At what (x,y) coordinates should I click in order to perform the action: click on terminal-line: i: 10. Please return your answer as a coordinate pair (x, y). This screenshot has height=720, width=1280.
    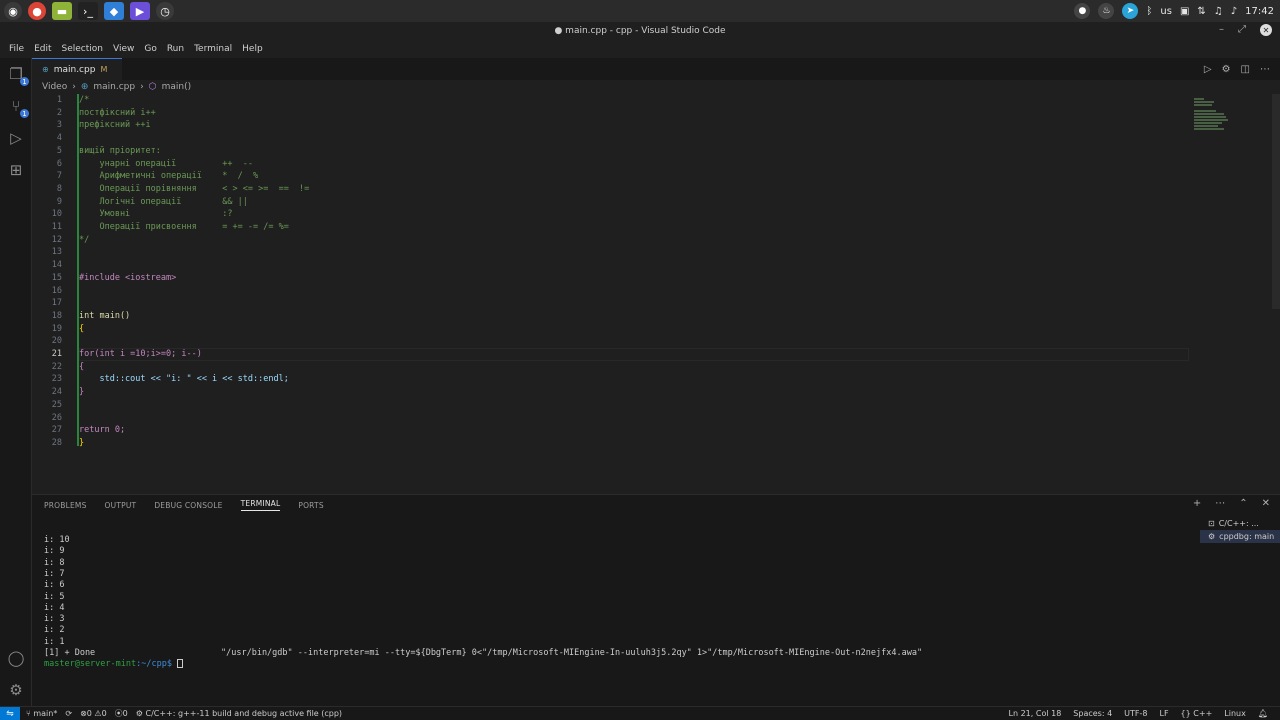
    Looking at the image, I should click on (57, 540).